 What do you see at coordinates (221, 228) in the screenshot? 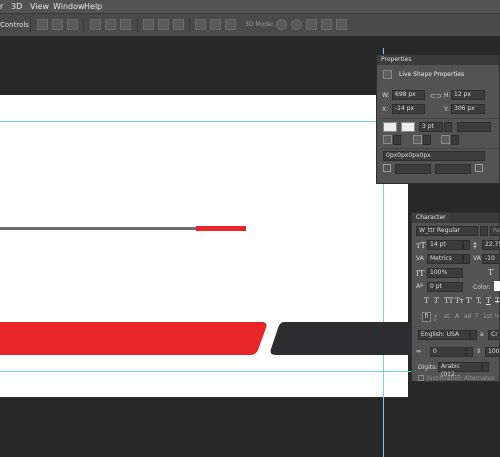
I see `red-line-shape` at bounding box center [221, 228].